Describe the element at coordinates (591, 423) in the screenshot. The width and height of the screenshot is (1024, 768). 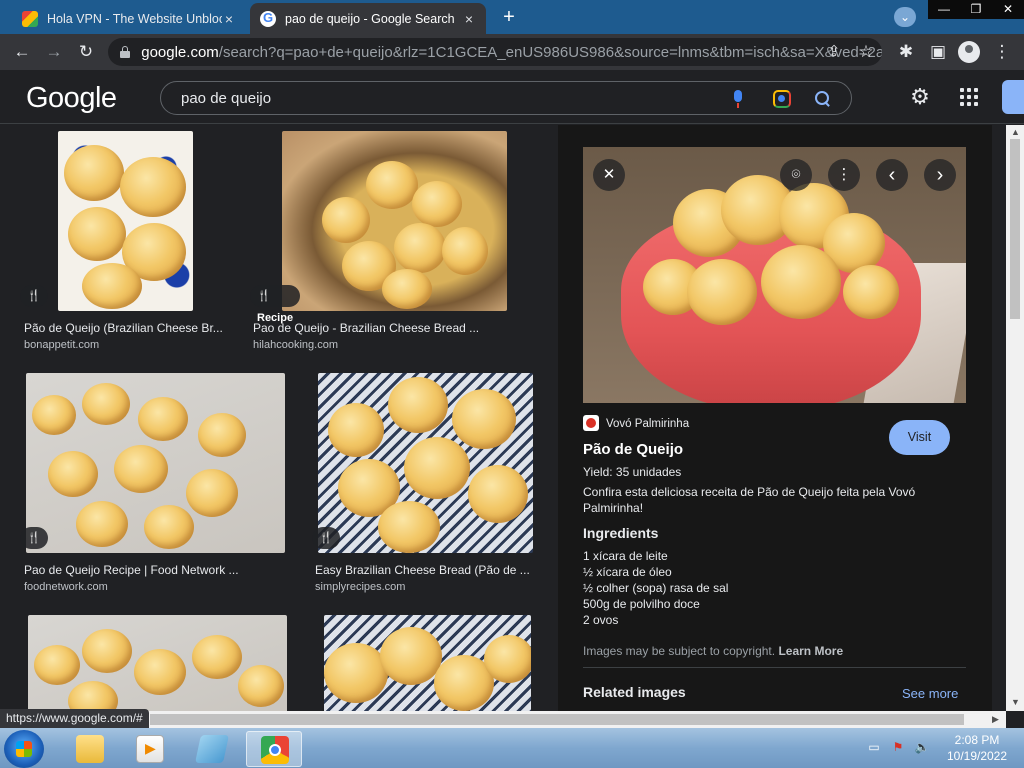
I see `source-site-icon` at that location.